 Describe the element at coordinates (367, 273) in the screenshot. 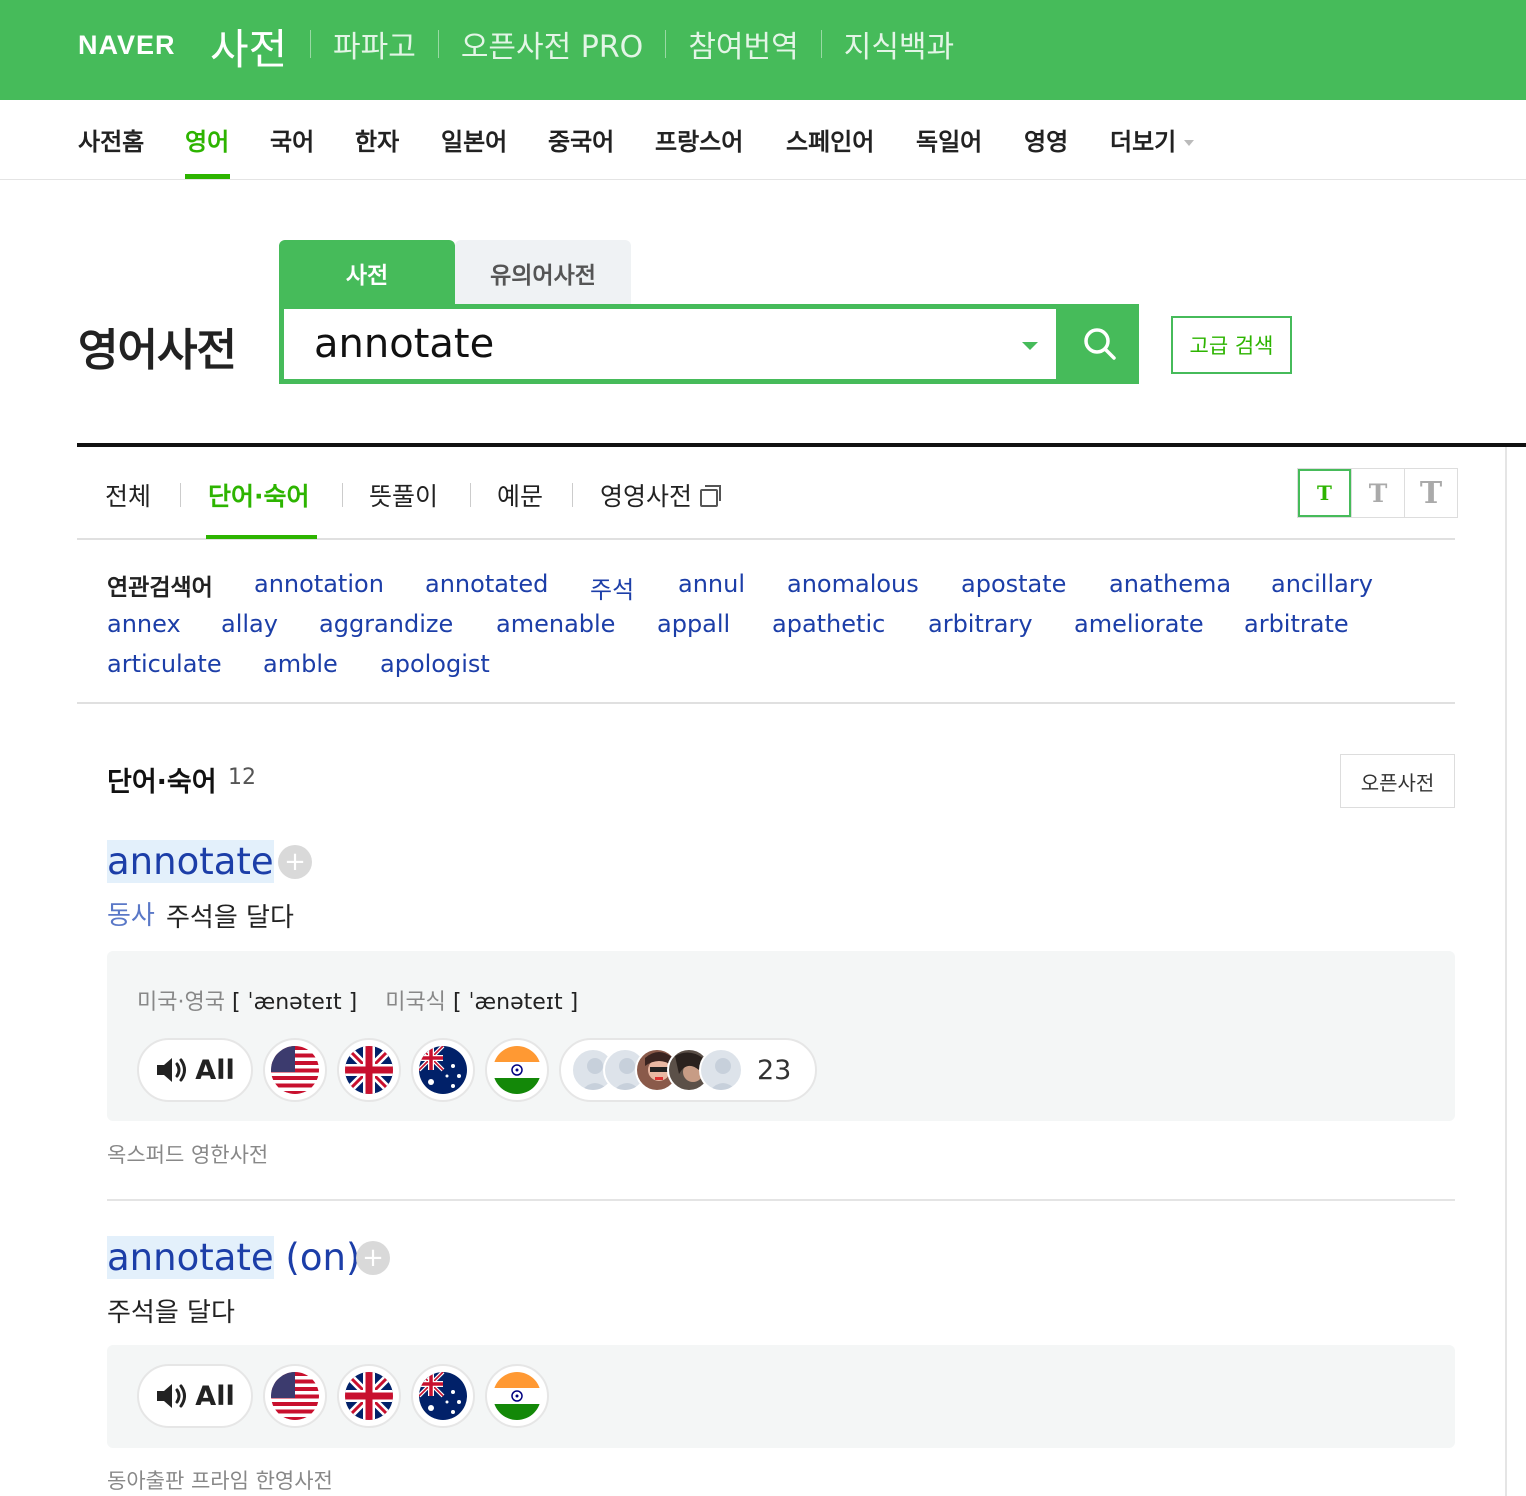

I see `search-tab-dictionary: 사전` at that location.